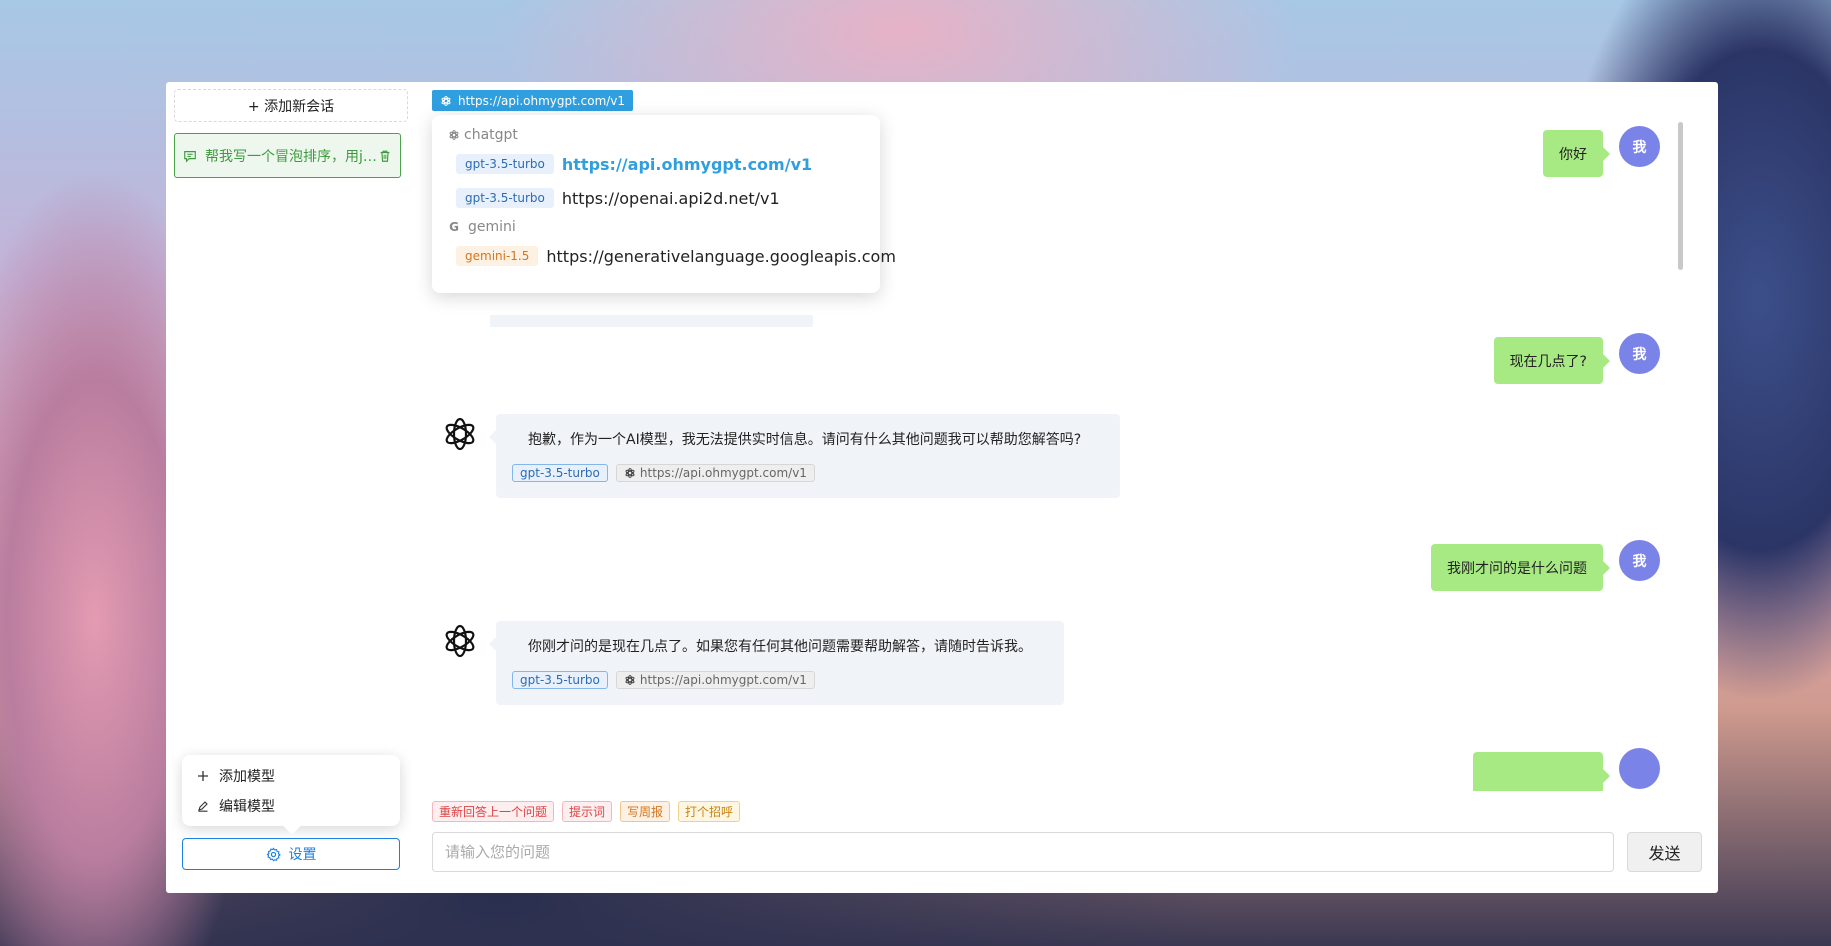 Image resolution: width=1831 pixels, height=946 pixels. What do you see at coordinates (291, 776) in the screenshot?
I see `add-model-menu-item: 添加模型` at bounding box center [291, 776].